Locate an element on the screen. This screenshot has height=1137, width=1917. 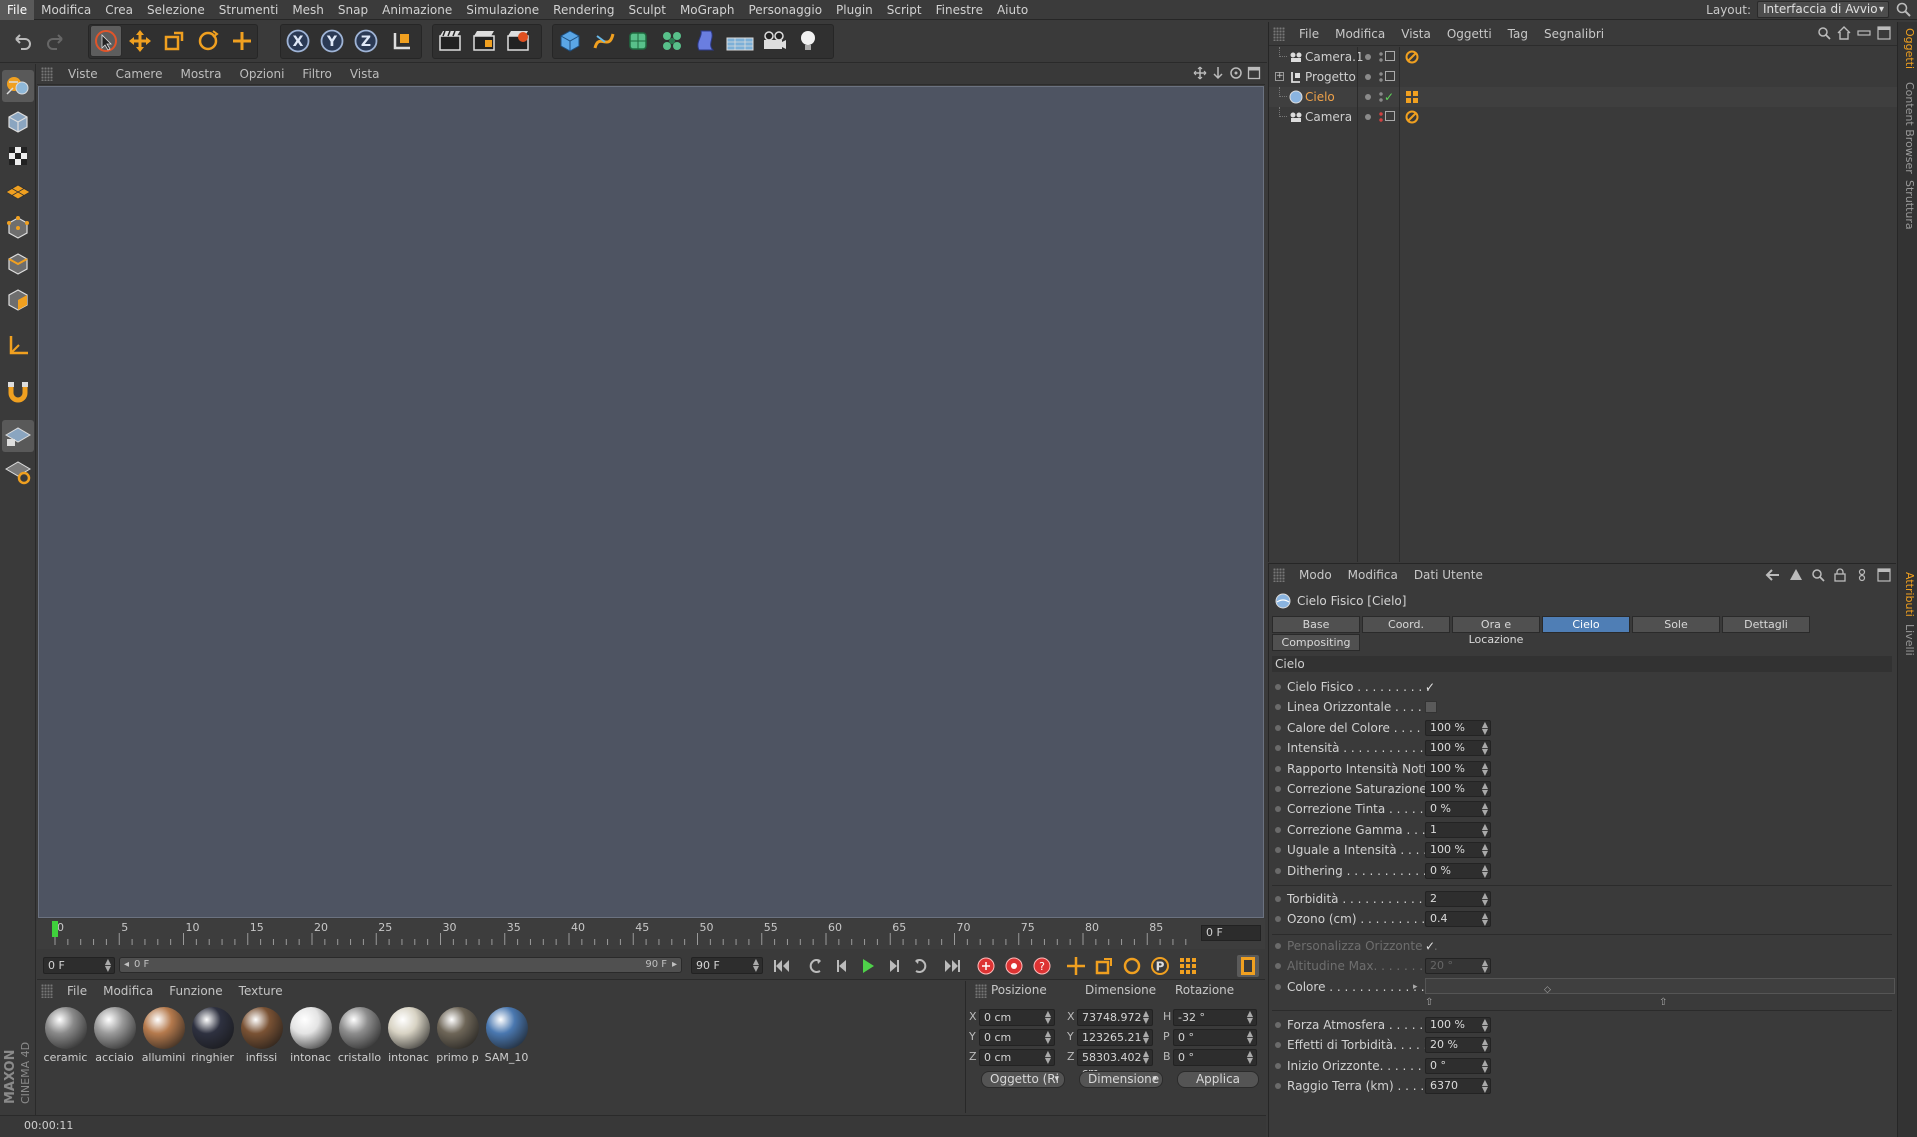
object-row: Cielo ✓ is located at coordinates (1583, 97).